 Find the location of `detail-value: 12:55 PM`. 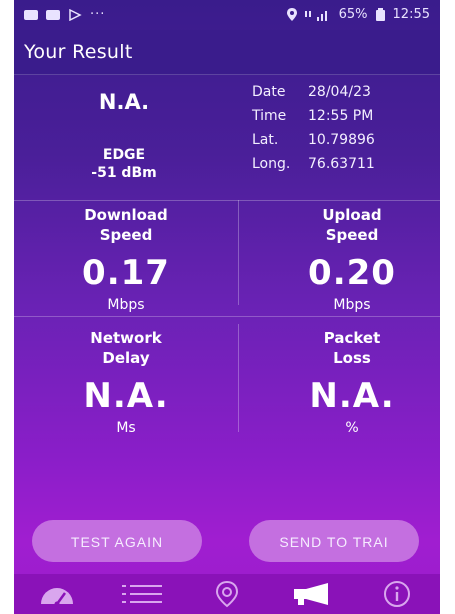

detail-value: 12:55 PM is located at coordinates (341, 116).